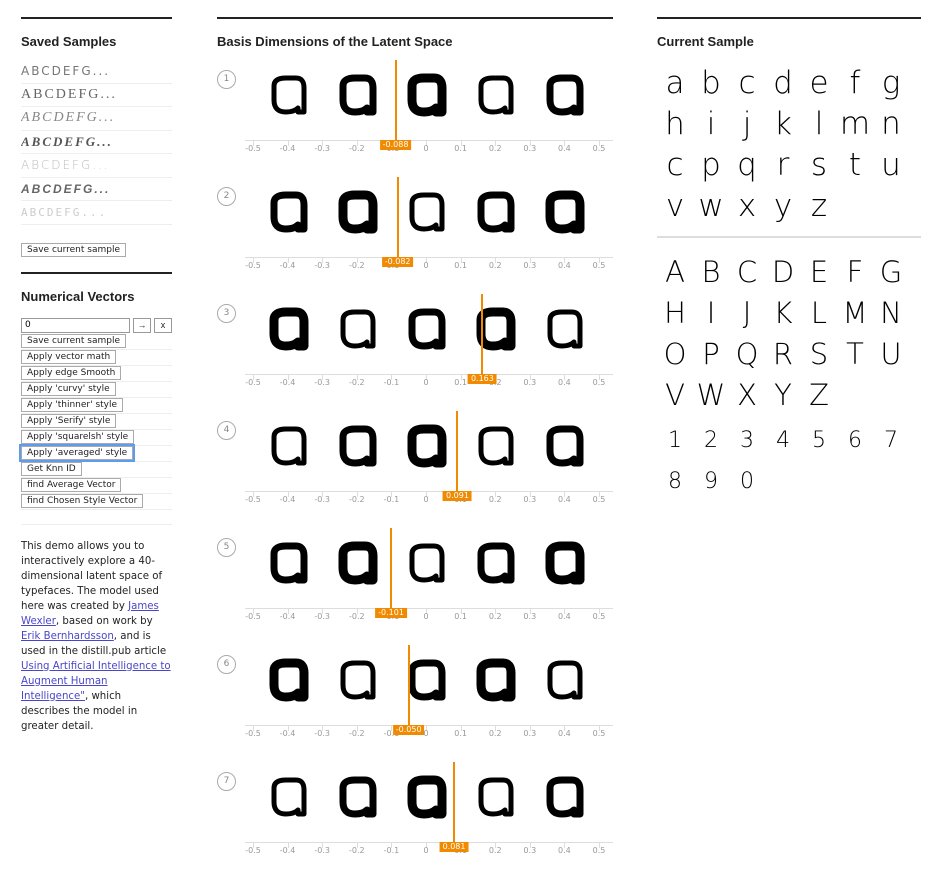 The width and height of the screenshot is (943, 871). I want to click on axis-tick-label: 0, so click(426, 382).